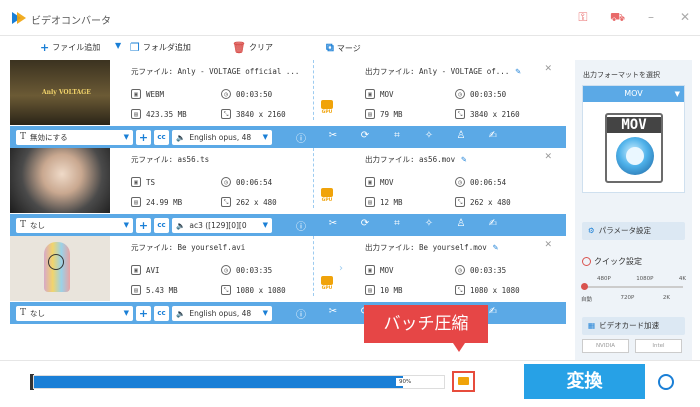 Image resolution: width=700 pixels, height=407 pixels. I want to click on format-selector: MOV ▼ MOV, so click(633, 139).